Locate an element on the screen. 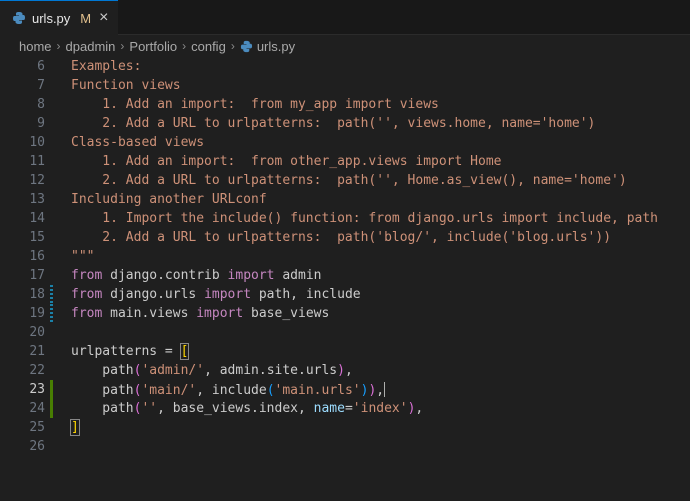 This screenshot has width=690, height=501. breadcrumb-file: urls.py is located at coordinates (267, 46).